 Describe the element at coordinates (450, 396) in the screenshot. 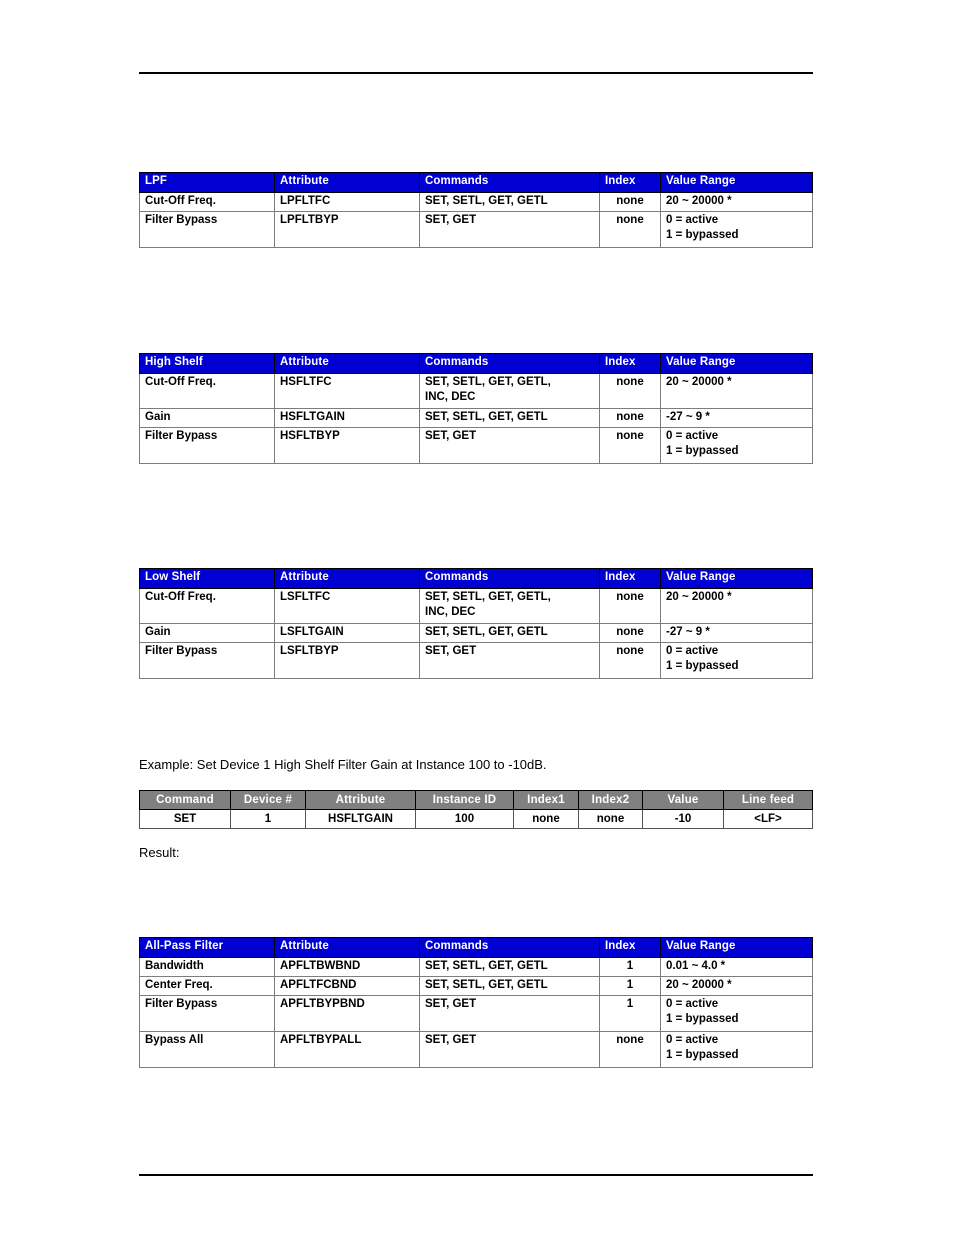

I see `commands-line: INC, DEC` at that location.